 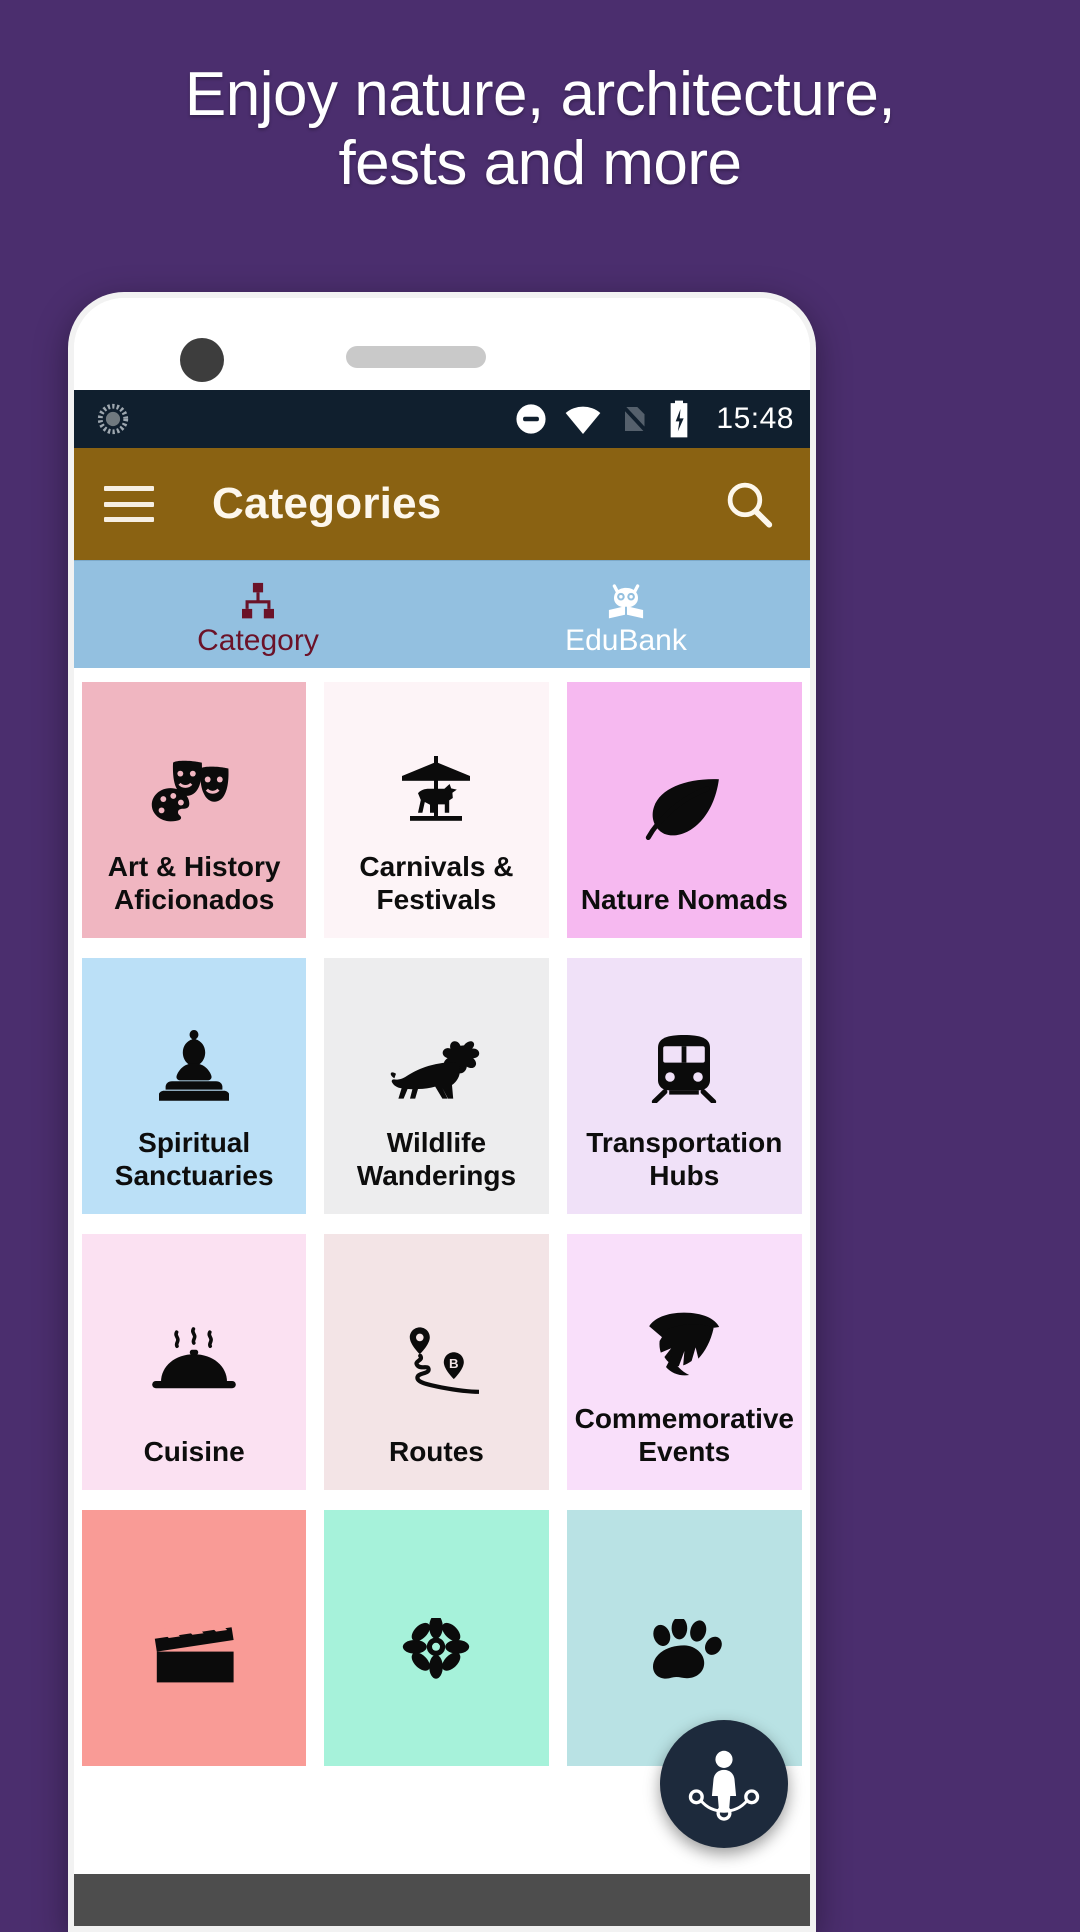 What do you see at coordinates (442, 1900) in the screenshot?
I see `android-navigation-bar` at bounding box center [442, 1900].